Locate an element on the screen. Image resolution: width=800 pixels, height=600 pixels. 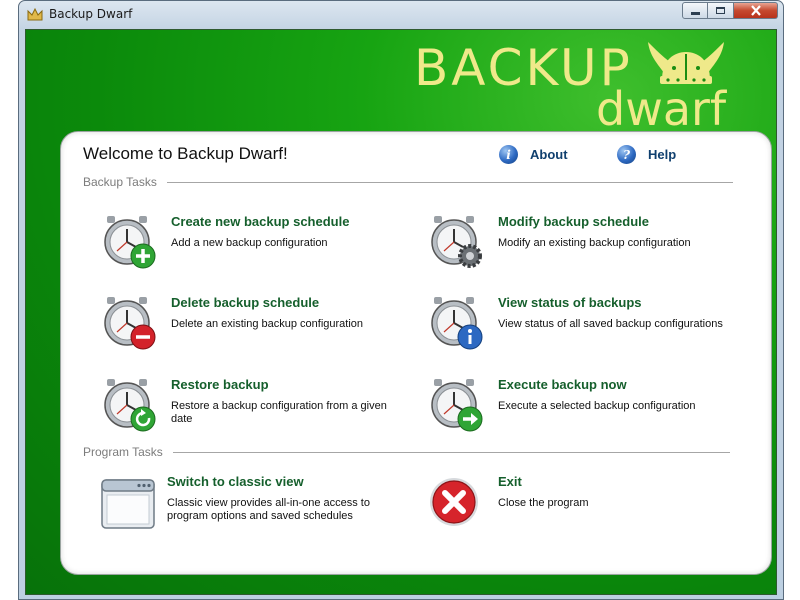
task-description: Add a new backup configuration is located at coordinates (249, 243).